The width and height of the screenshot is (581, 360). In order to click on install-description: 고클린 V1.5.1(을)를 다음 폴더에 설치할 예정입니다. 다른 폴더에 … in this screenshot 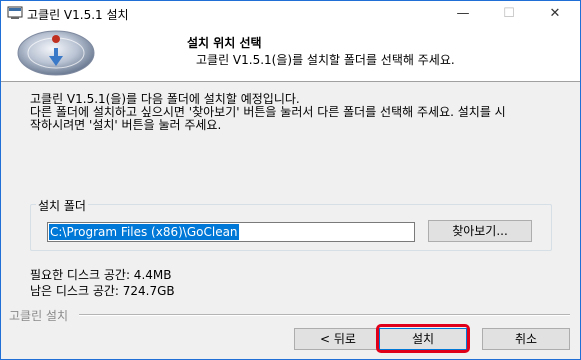, I will do `click(300, 112)`.